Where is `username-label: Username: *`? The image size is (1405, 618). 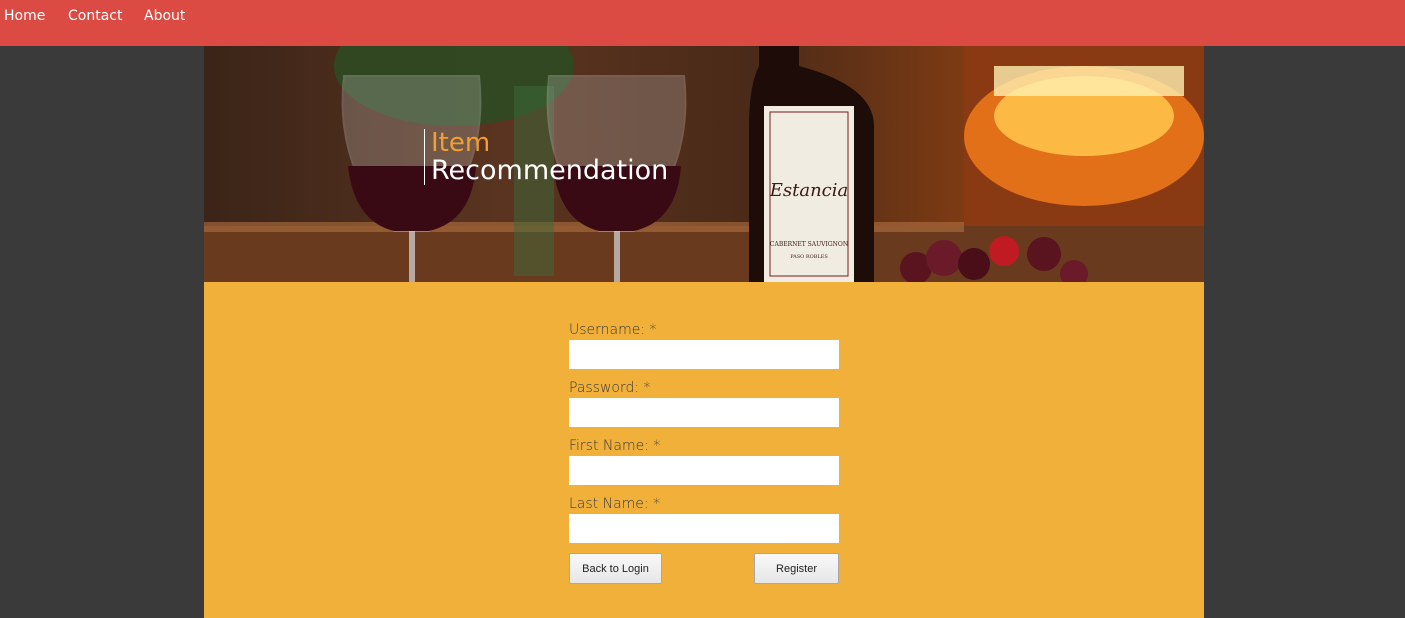 username-label: Username: * is located at coordinates (613, 330).